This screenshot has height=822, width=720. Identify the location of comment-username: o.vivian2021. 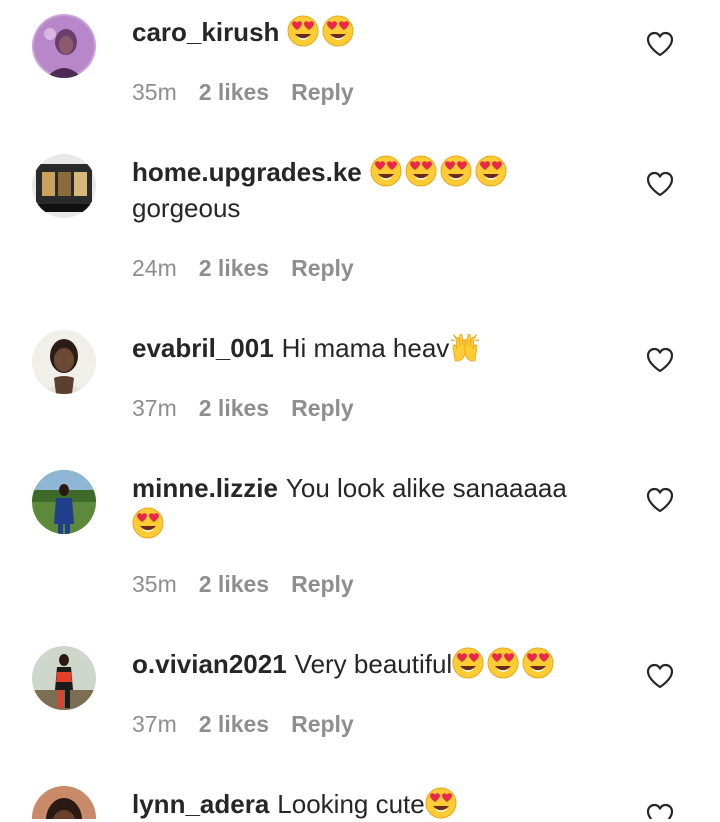
(209, 664).